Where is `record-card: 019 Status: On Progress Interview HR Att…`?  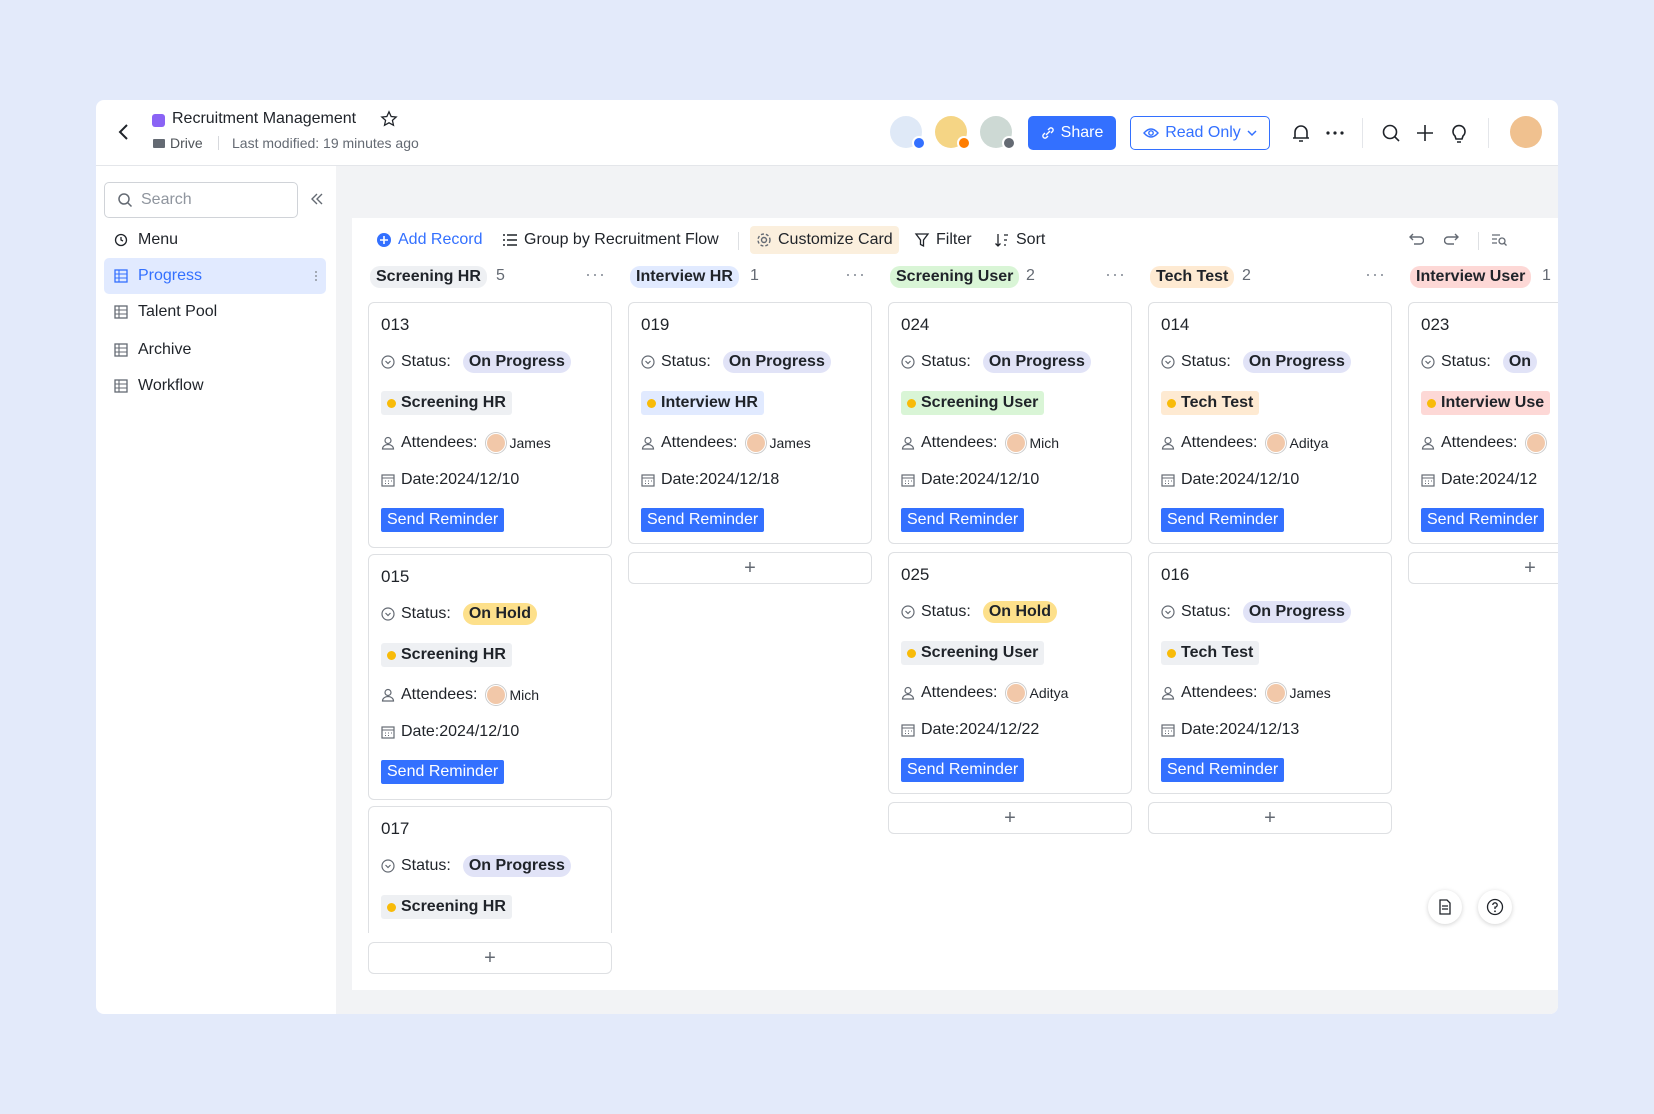 record-card: 019 Status: On Progress Interview HR Att… is located at coordinates (750, 423).